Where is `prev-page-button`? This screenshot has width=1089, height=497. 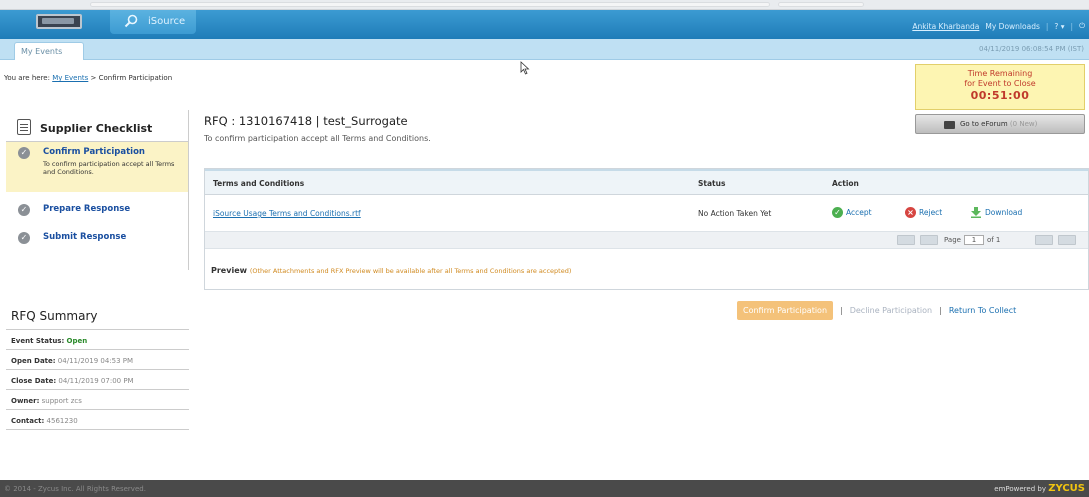
prev-page-button is located at coordinates (929, 240).